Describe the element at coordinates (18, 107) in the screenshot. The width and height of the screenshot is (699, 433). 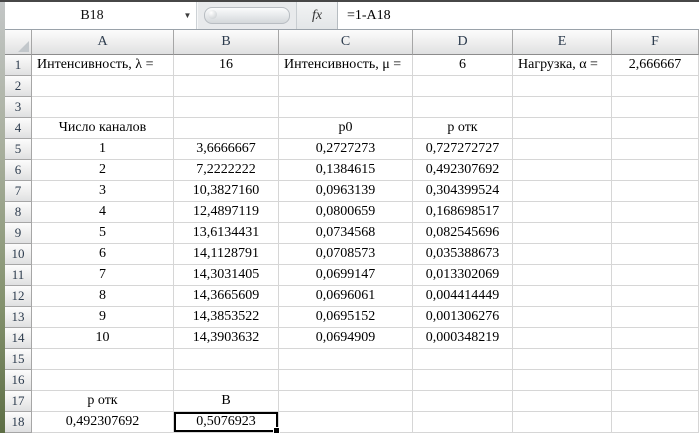
I see `row-header-3: 3` at that location.